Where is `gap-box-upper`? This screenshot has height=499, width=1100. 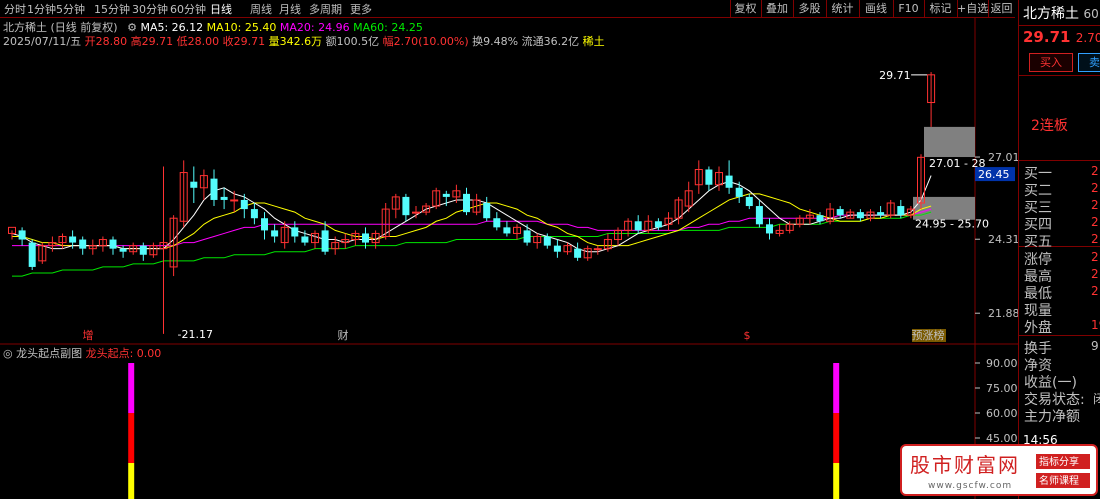
gap-box-upper is located at coordinates (949, 142).